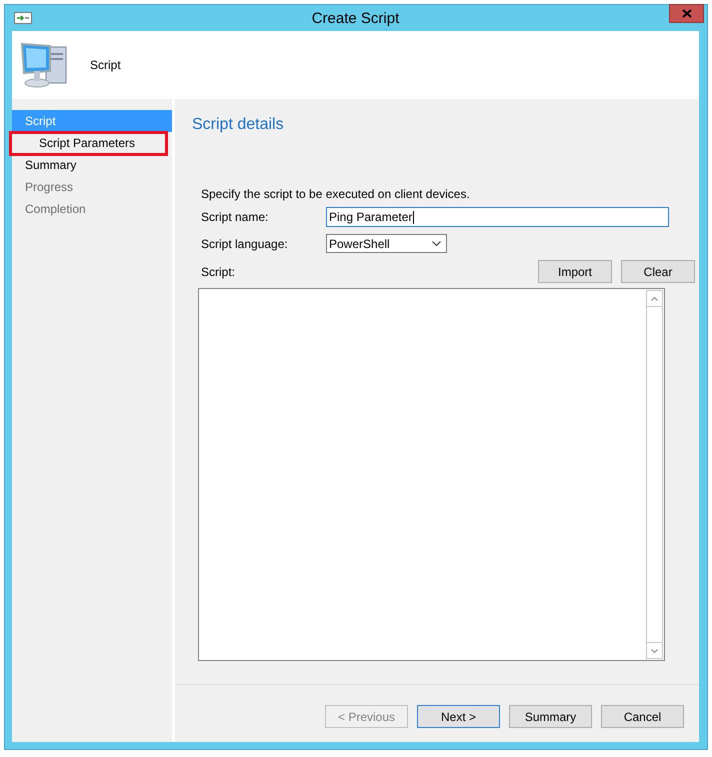 Image resolution: width=712 pixels, height=757 pixels. What do you see at coordinates (92, 165) in the screenshot?
I see `nav-item: Summary` at bounding box center [92, 165].